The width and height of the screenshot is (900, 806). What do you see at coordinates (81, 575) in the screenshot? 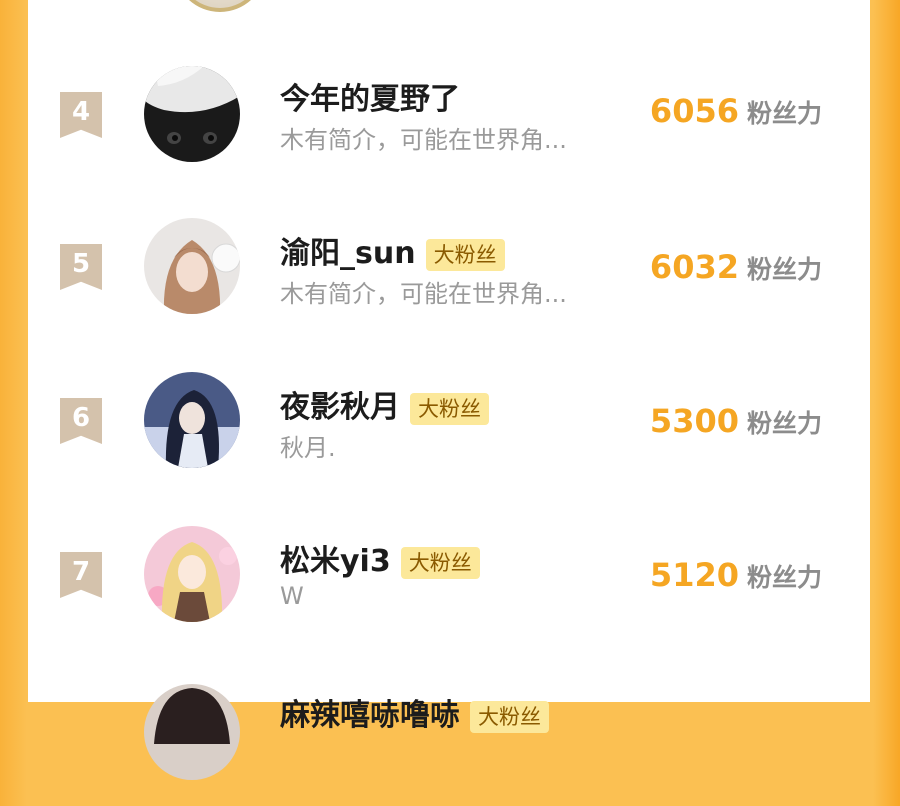
I see `rank-ribbon: 7` at bounding box center [81, 575].